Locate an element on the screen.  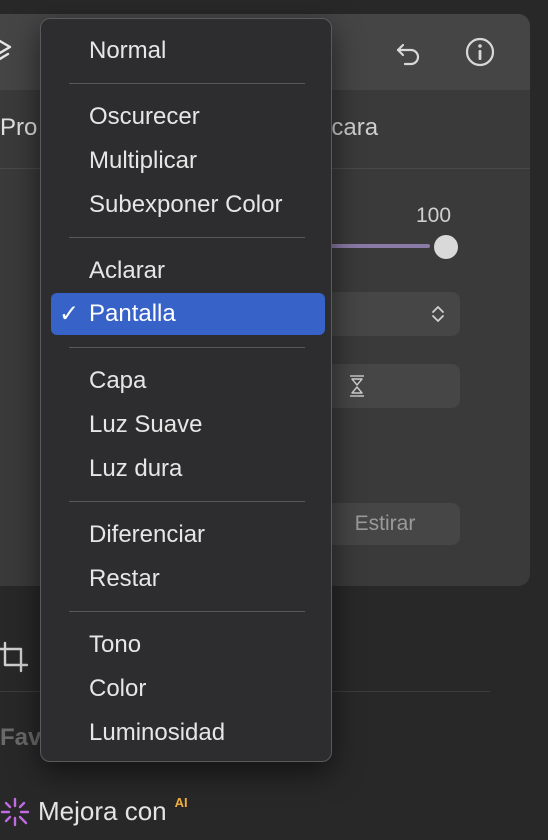
menu-item-label: Color is located at coordinates (118, 688).